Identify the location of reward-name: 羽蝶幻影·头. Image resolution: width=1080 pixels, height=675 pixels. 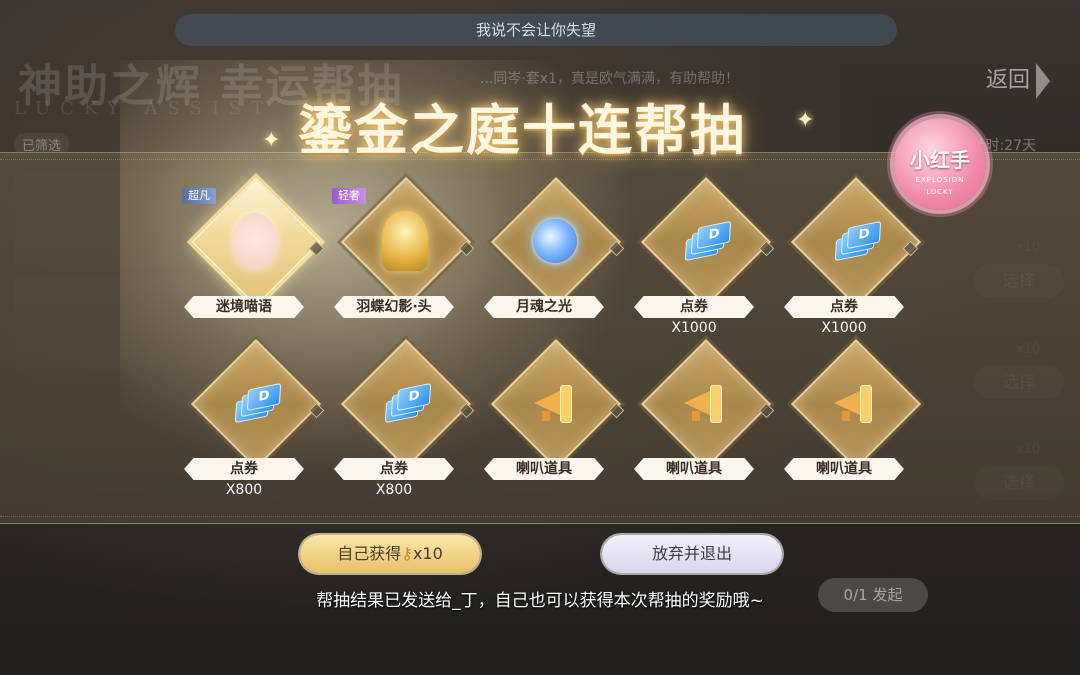
(394, 307).